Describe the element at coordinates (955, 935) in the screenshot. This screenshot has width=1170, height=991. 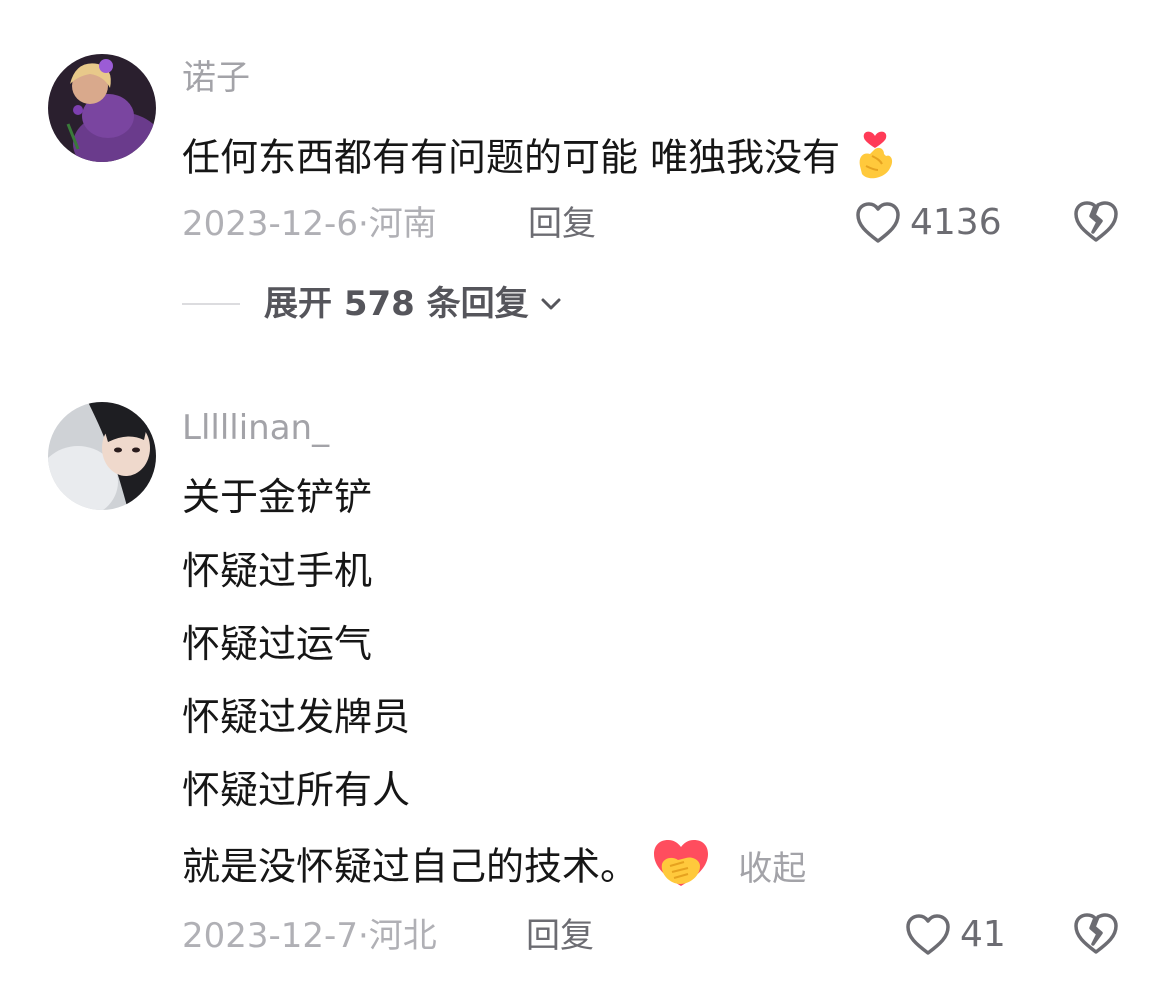
I see `like-button: 41` at that location.